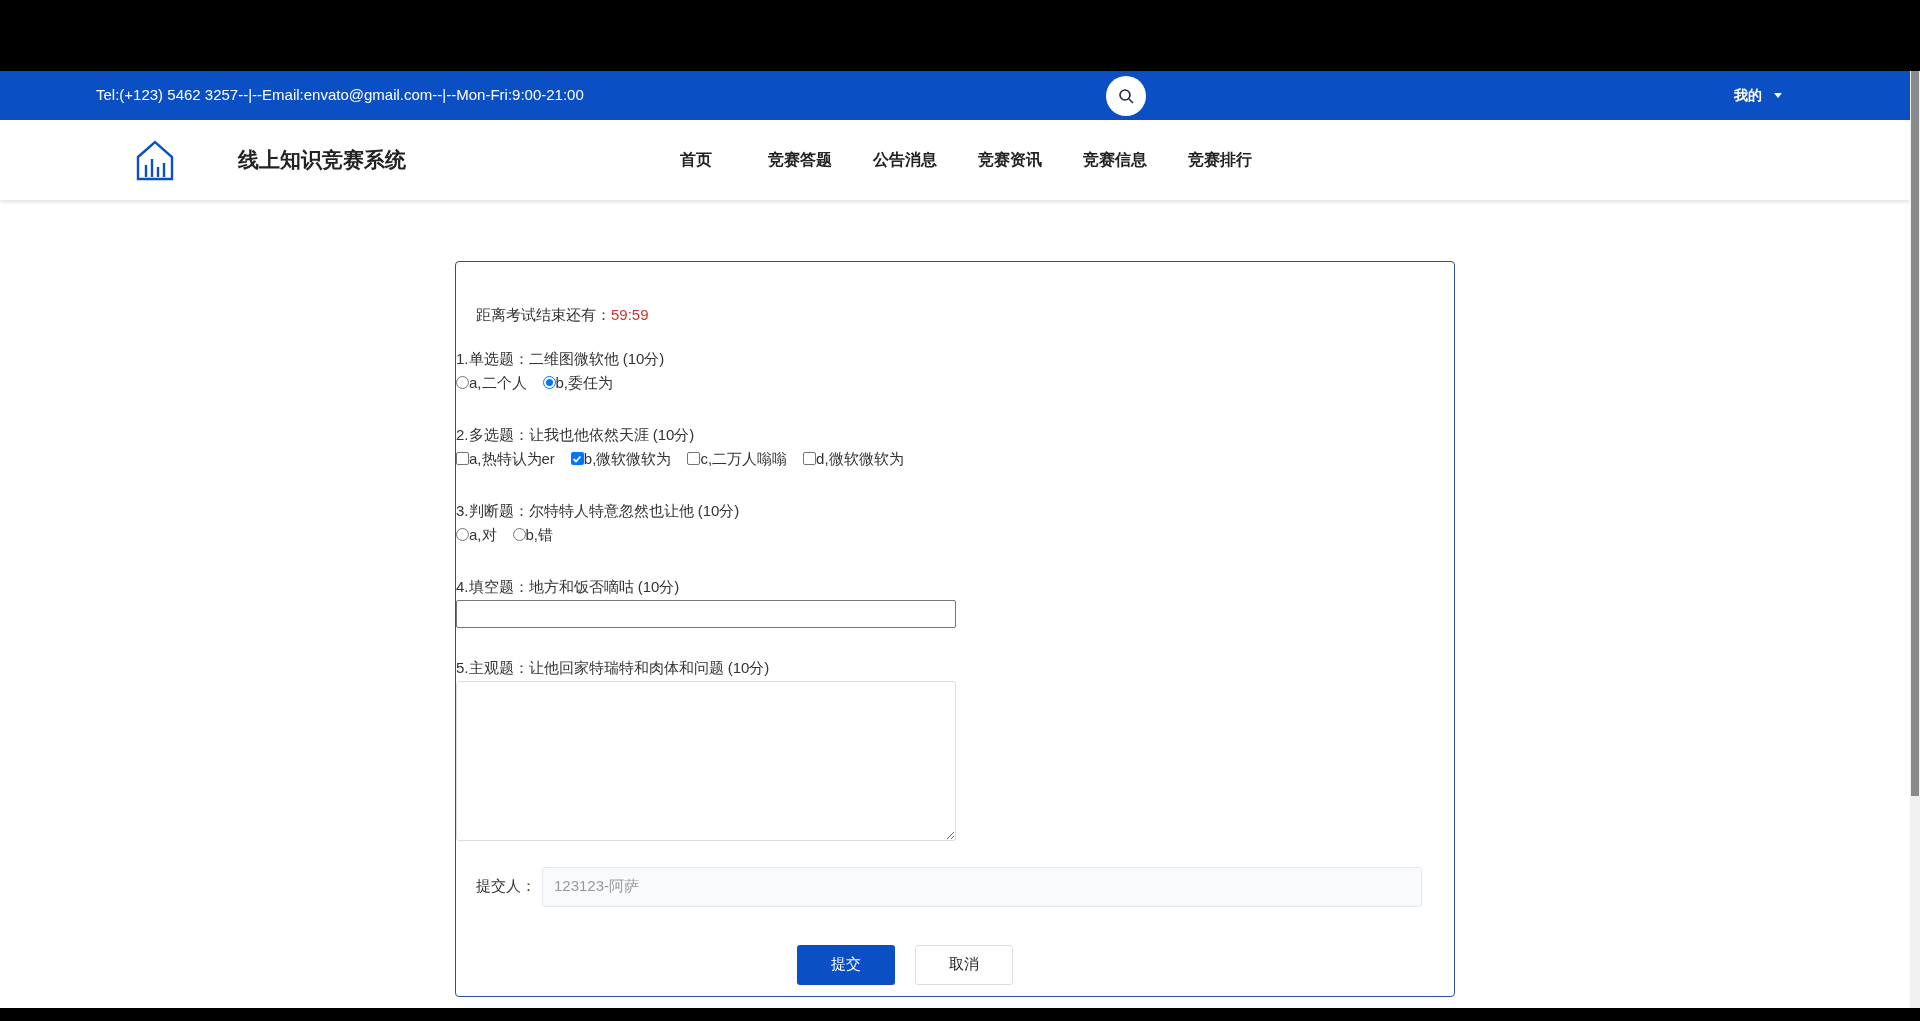 The height and width of the screenshot is (1021, 1920). What do you see at coordinates (724, 160) in the screenshot?
I see `nav-link: 首页` at bounding box center [724, 160].